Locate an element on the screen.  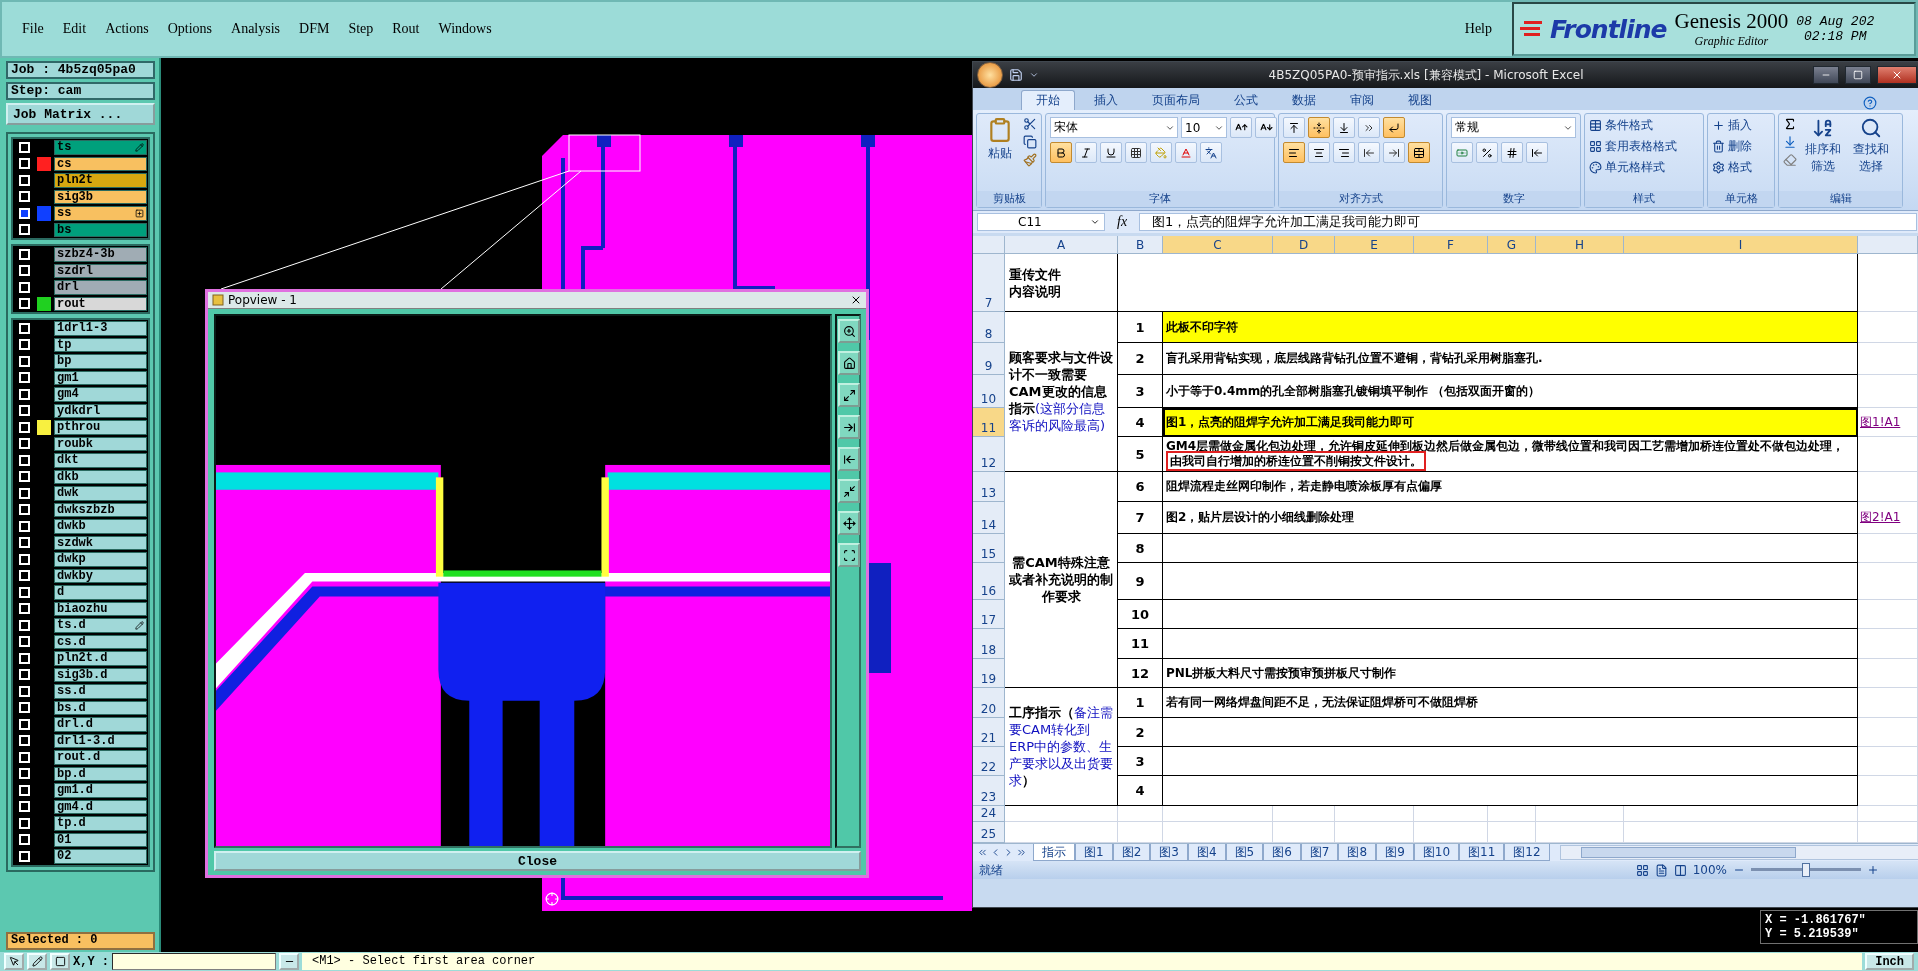
paste-button: 粘贴 is located at coordinates (1000, 139).